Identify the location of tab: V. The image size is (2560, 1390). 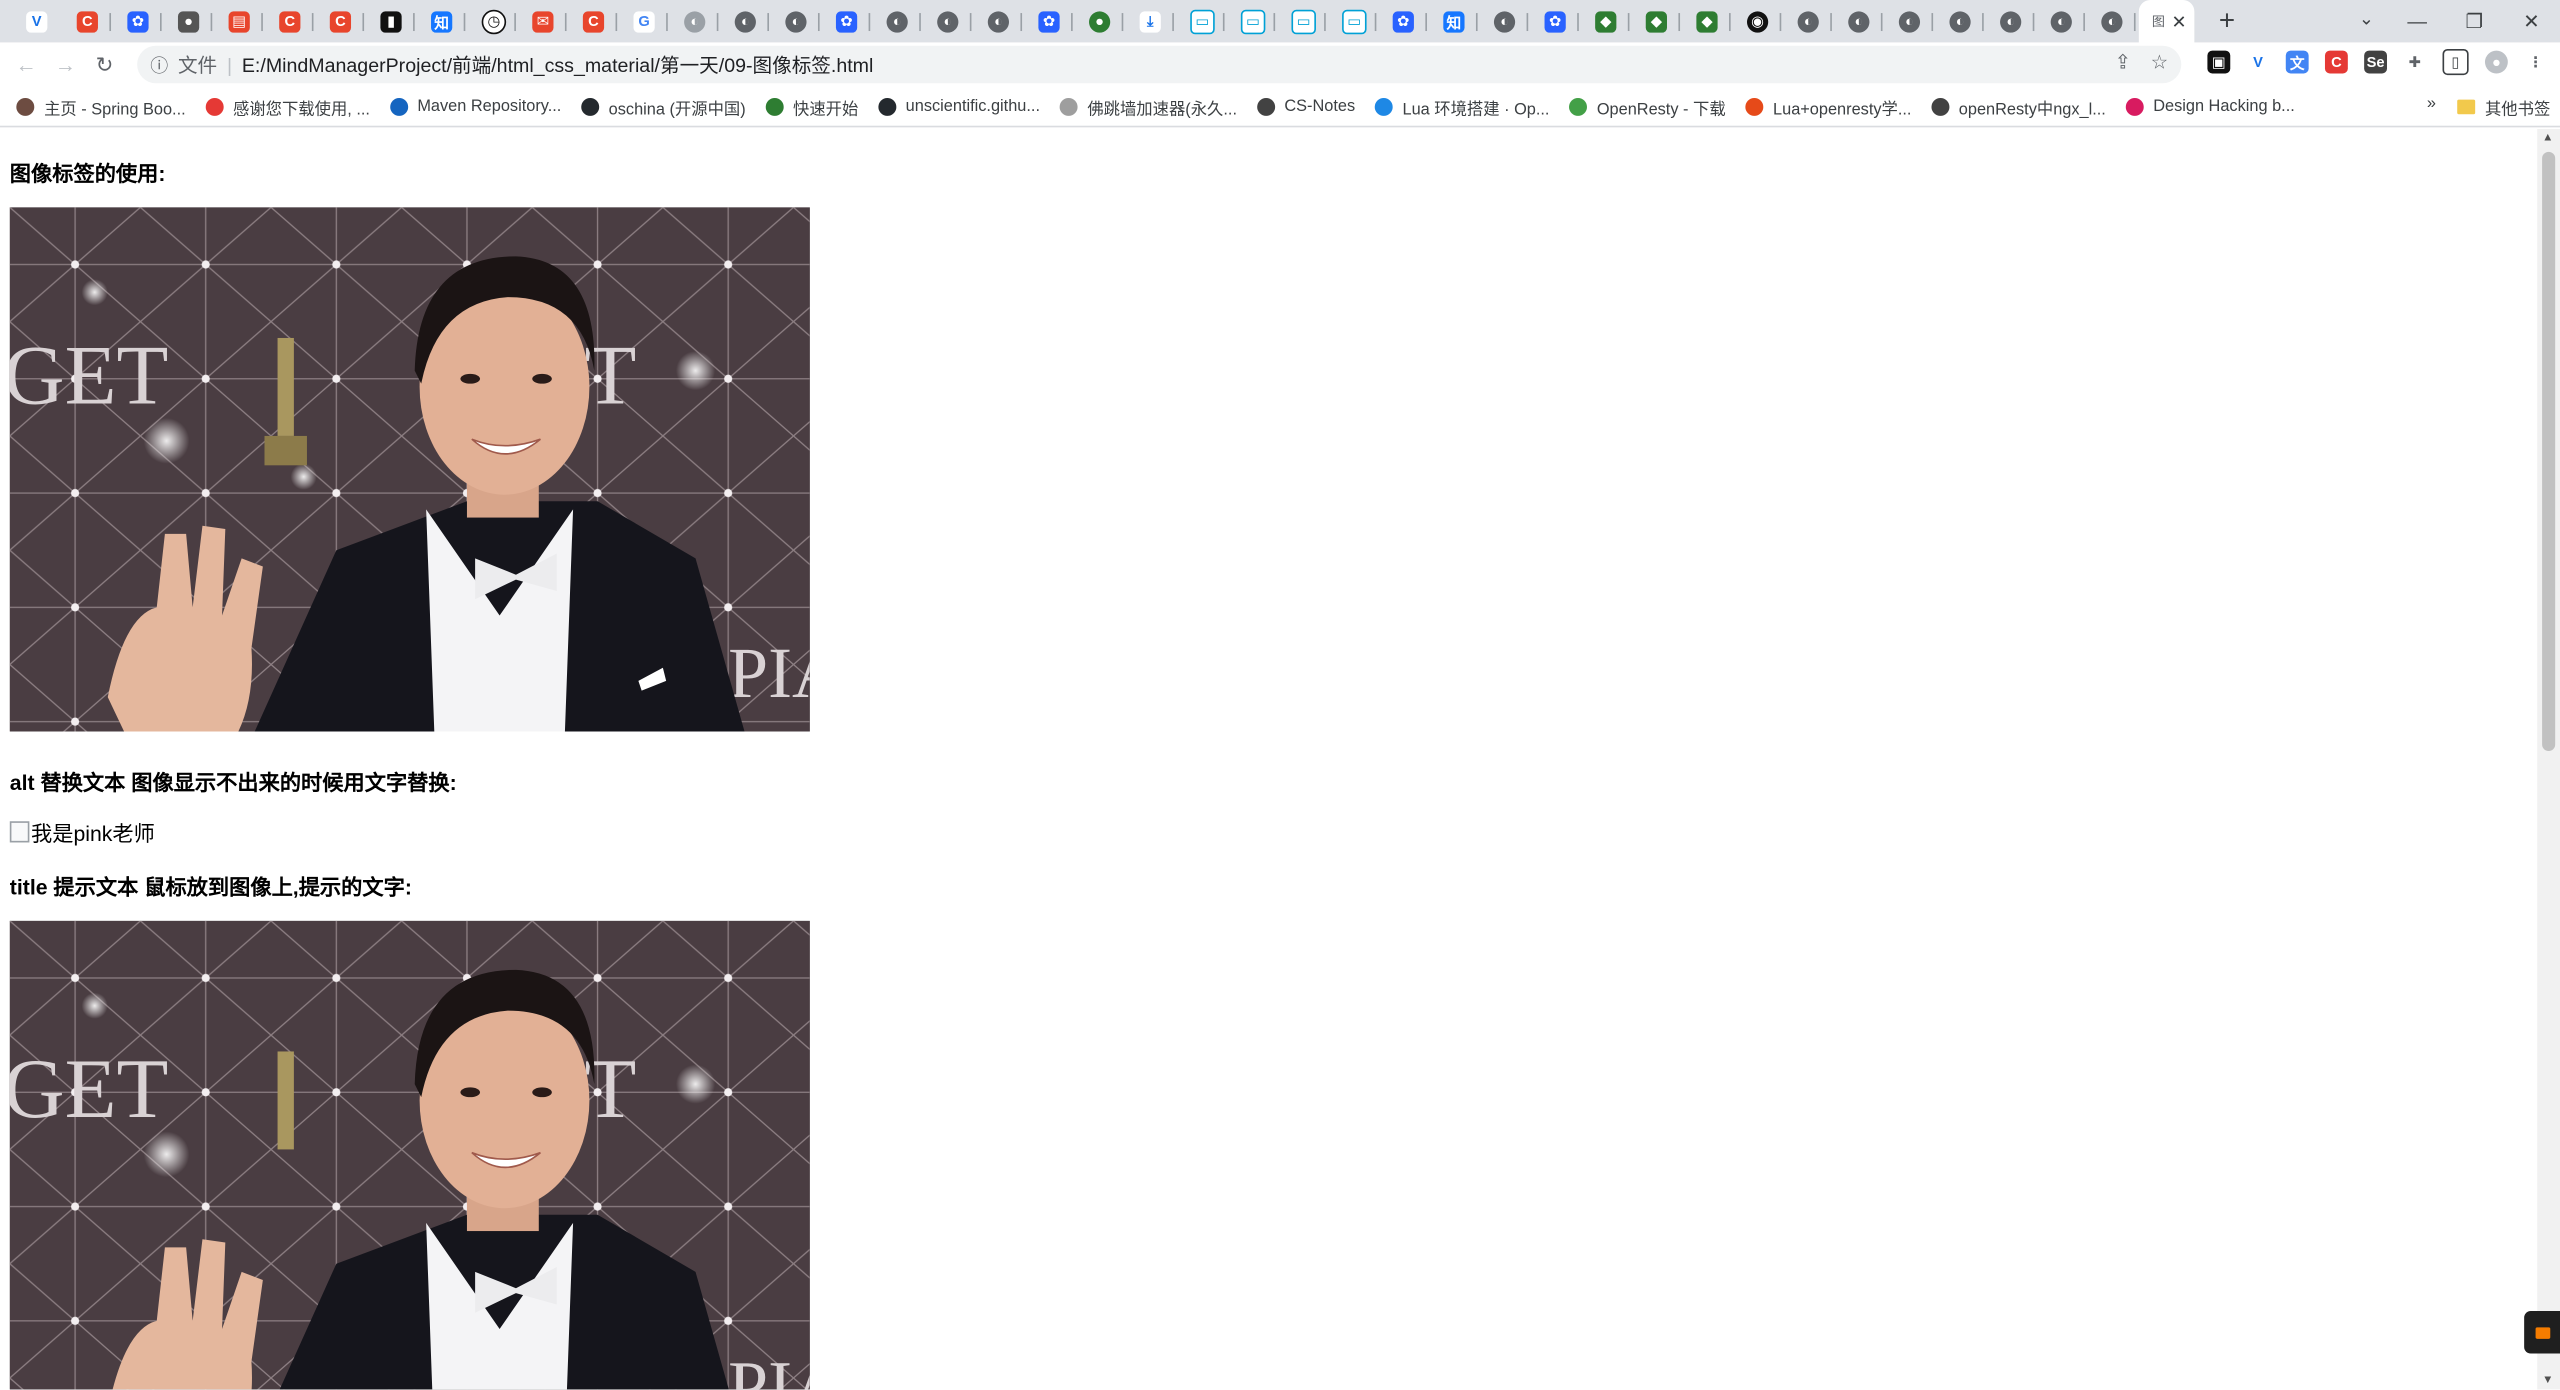
(38, 21).